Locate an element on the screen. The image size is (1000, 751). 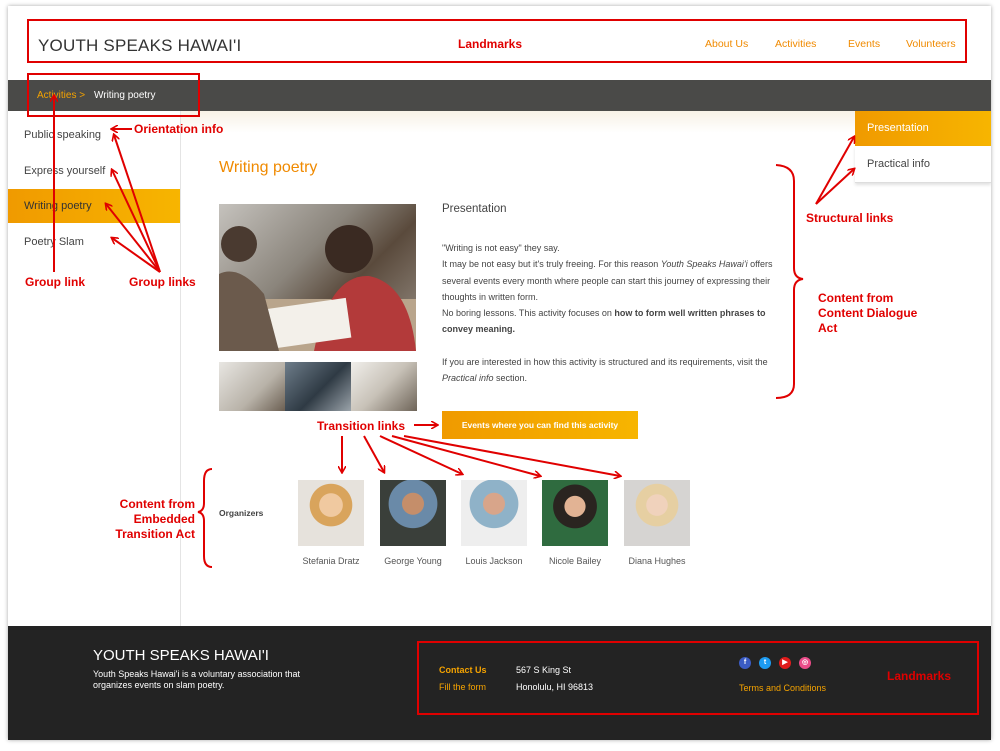
practical-info-ref: Practical info is located at coordinates (468, 378).